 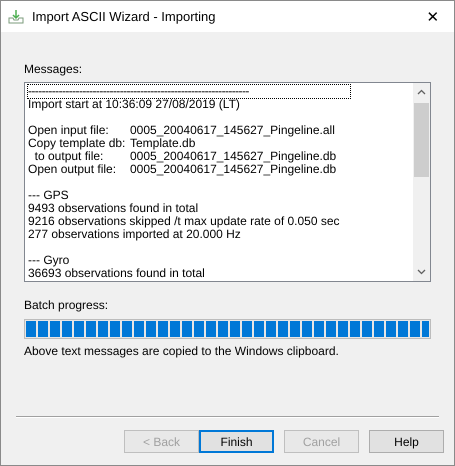 What do you see at coordinates (77, 143) in the screenshot?
I see `message-label: Copy template db:` at bounding box center [77, 143].